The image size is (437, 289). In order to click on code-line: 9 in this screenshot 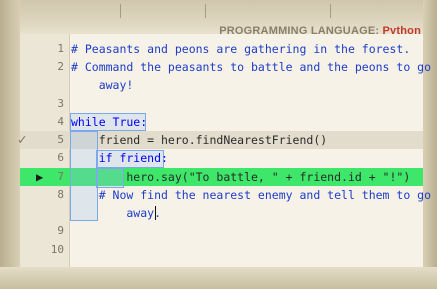, I will do `click(221, 231)`.